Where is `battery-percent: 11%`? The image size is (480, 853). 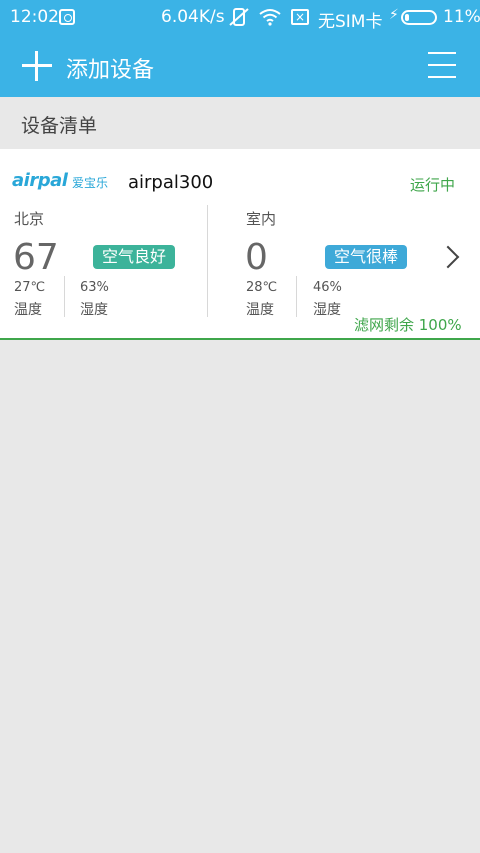 battery-percent: 11% is located at coordinates (461, 17).